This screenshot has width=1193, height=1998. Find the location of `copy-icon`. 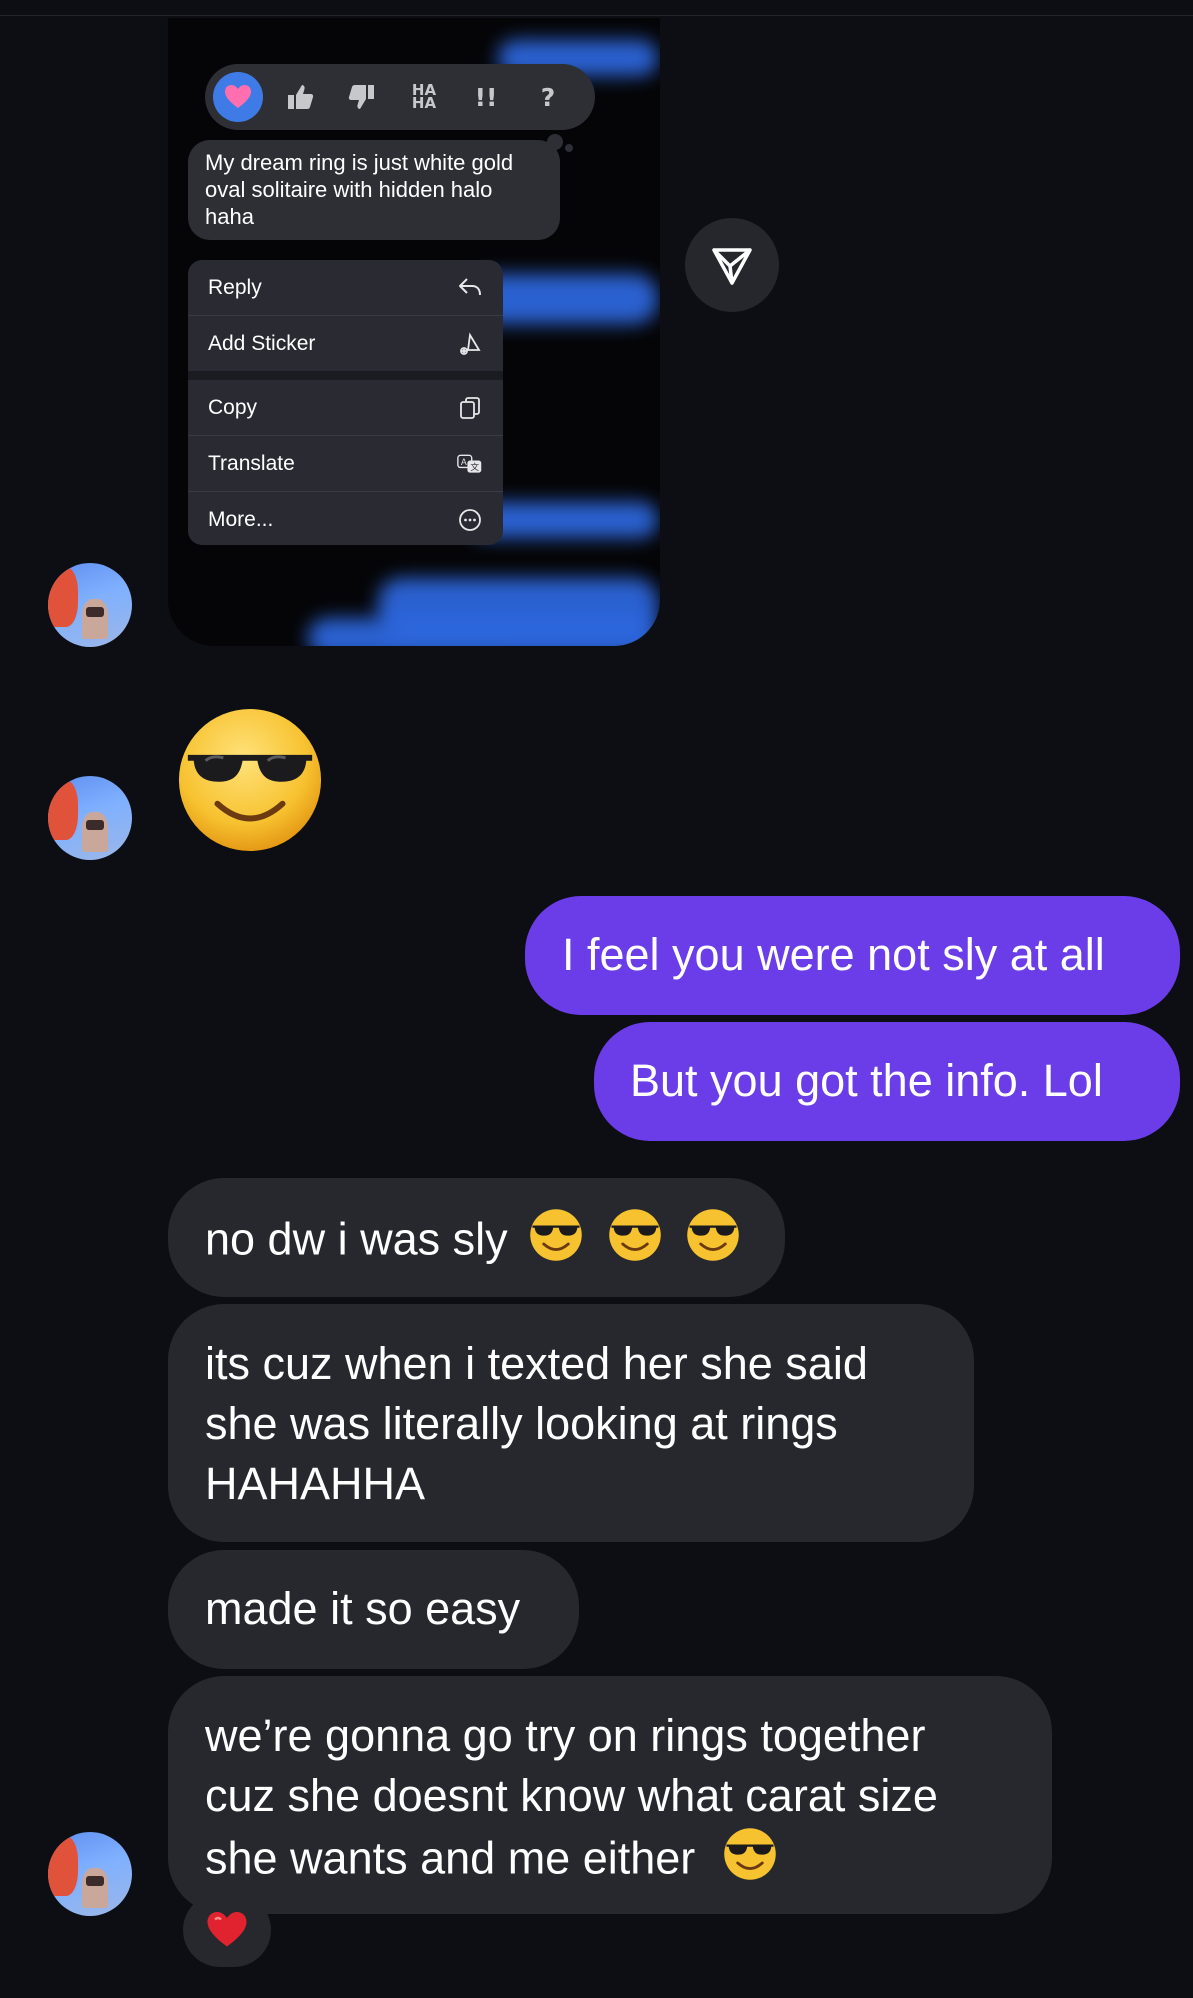

copy-icon is located at coordinates (470, 408).